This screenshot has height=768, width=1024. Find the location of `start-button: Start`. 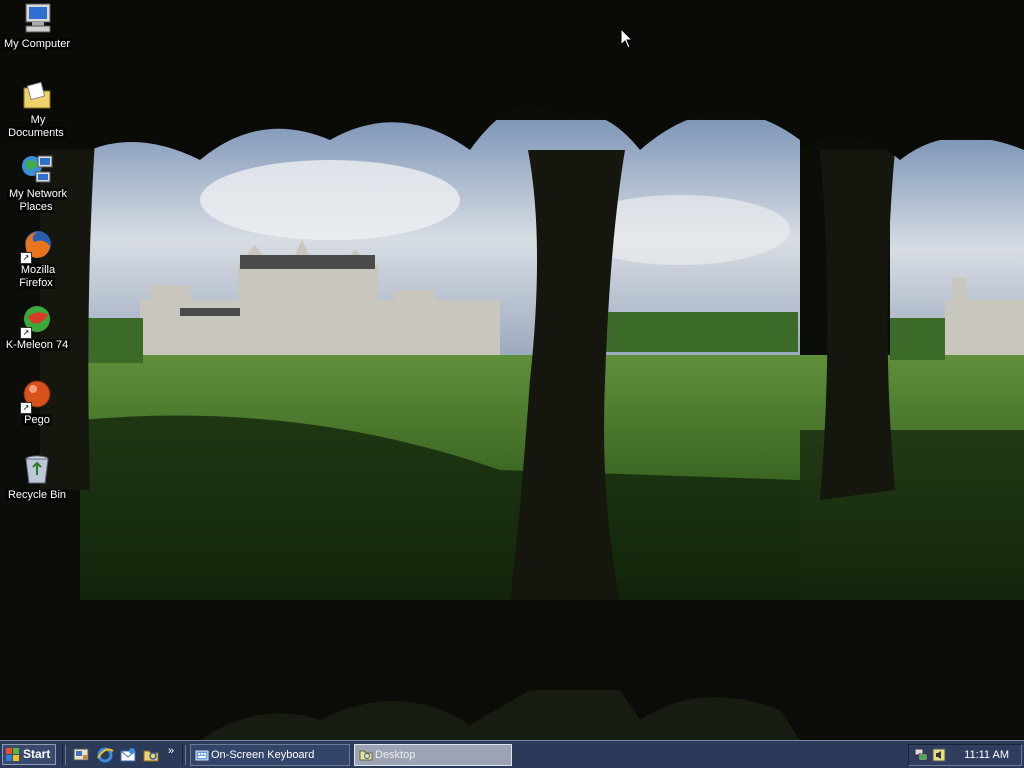

start-button: Start is located at coordinates (29, 754).